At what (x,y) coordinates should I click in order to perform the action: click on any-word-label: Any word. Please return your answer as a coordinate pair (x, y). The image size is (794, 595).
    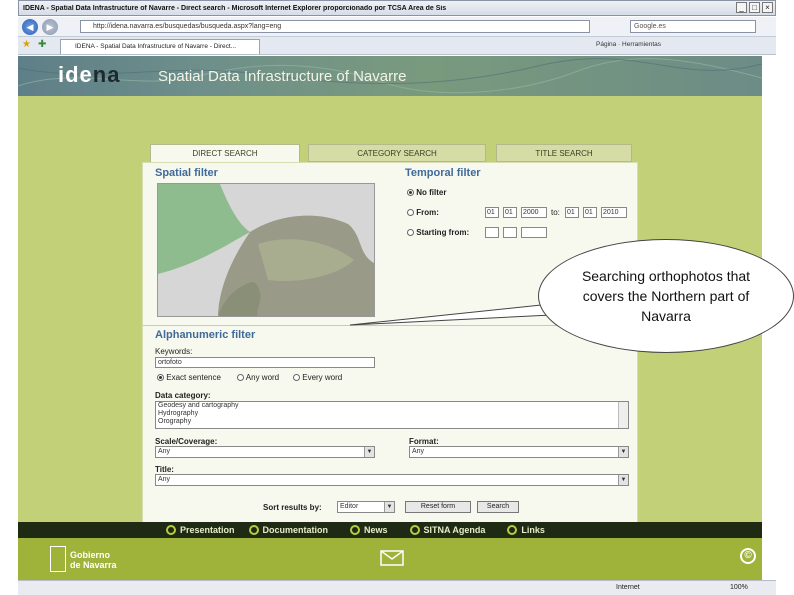
    Looking at the image, I should click on (262, 377).